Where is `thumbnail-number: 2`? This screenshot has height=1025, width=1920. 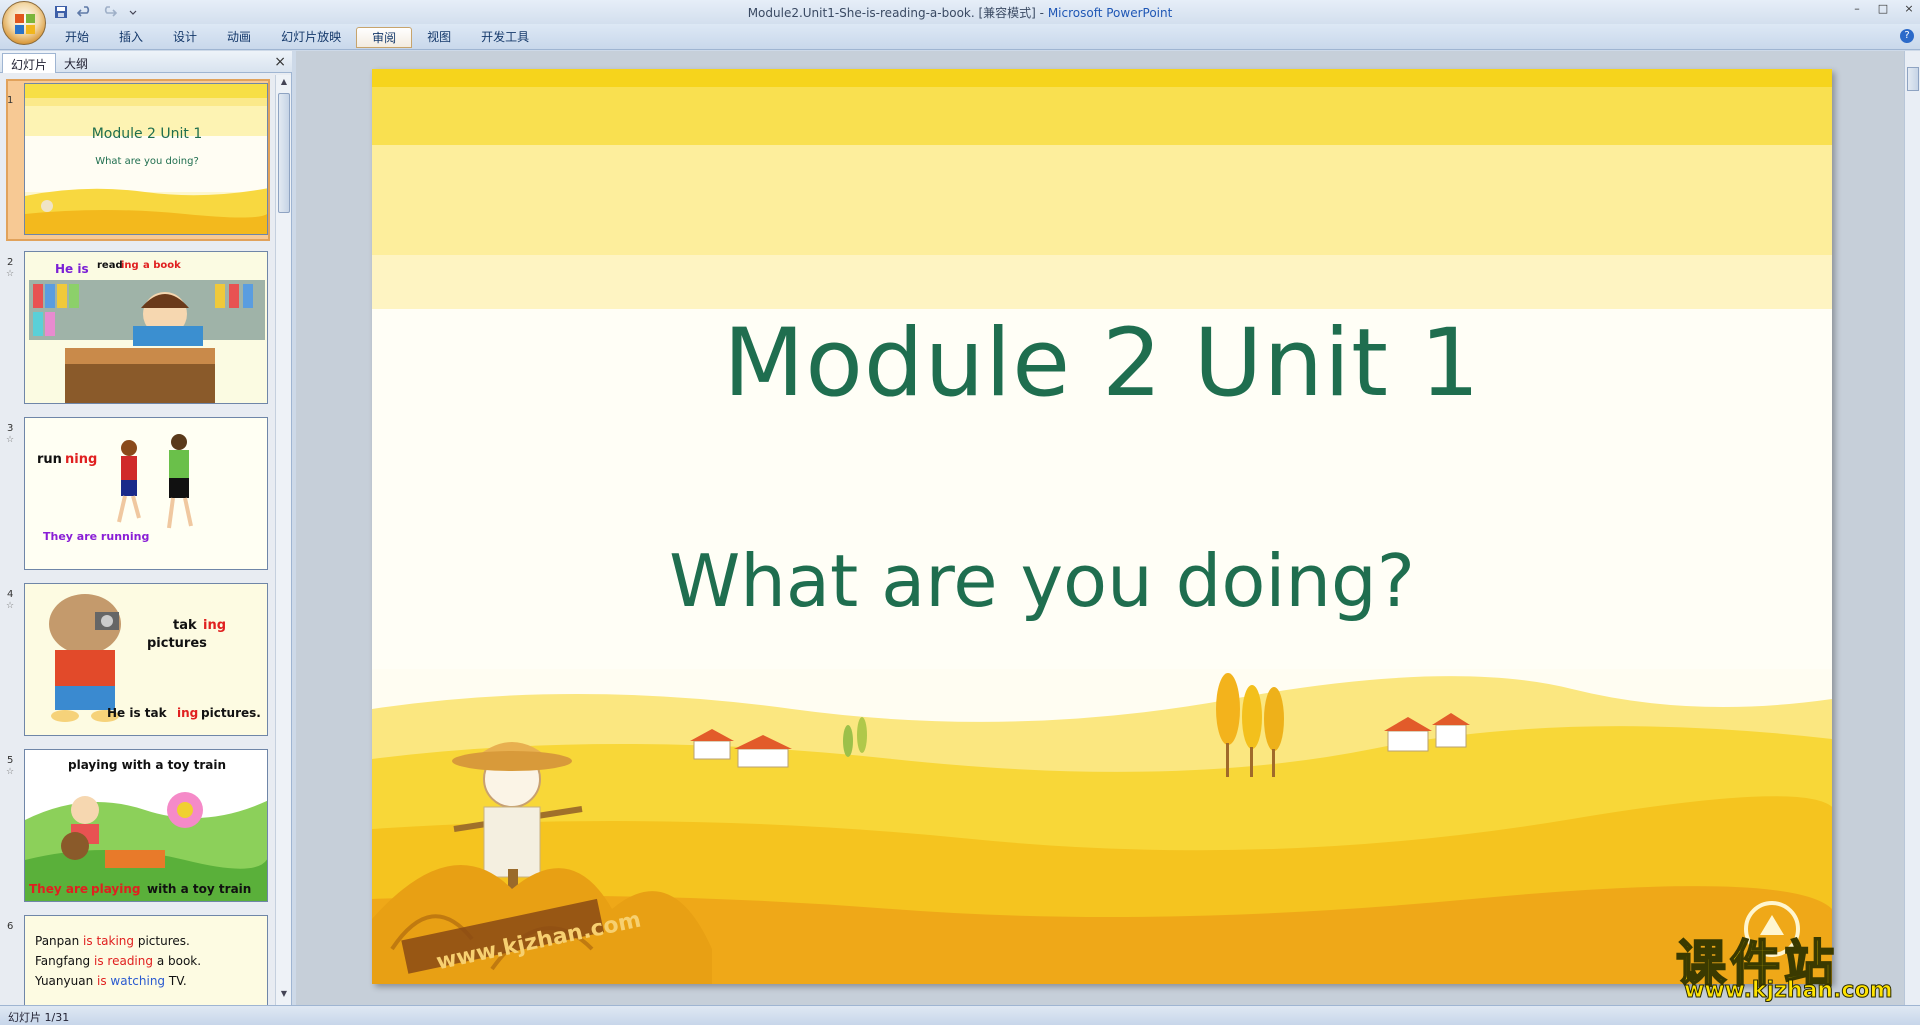 thumbnail-number: 2 is located at coordinates (10, 262).